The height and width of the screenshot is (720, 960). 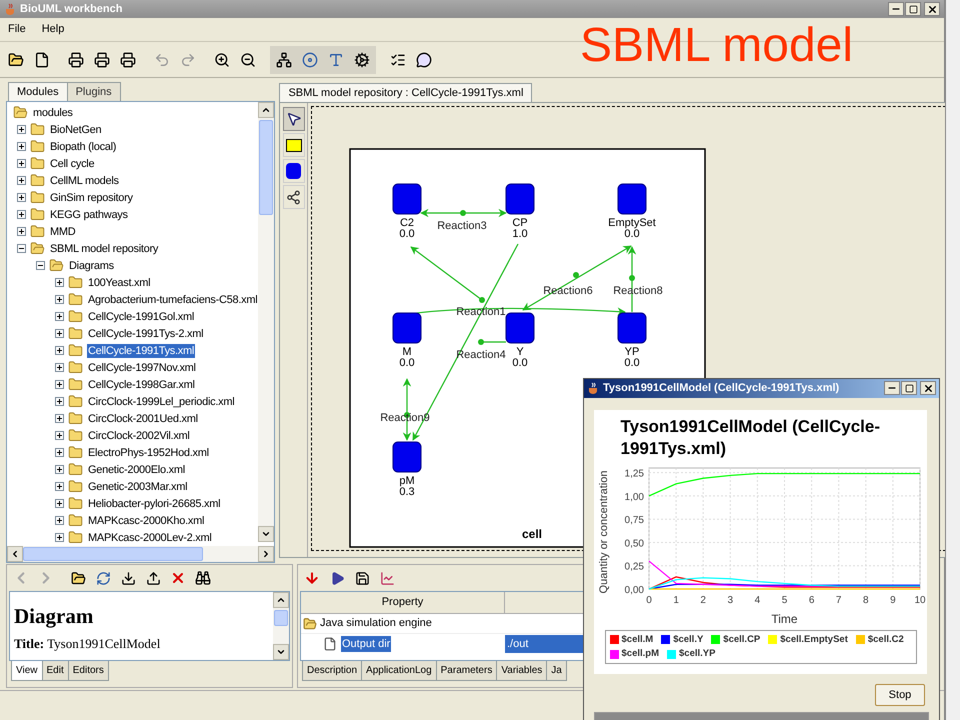 I want to click on tree-item: CellML models, so click(x=84, y=181).